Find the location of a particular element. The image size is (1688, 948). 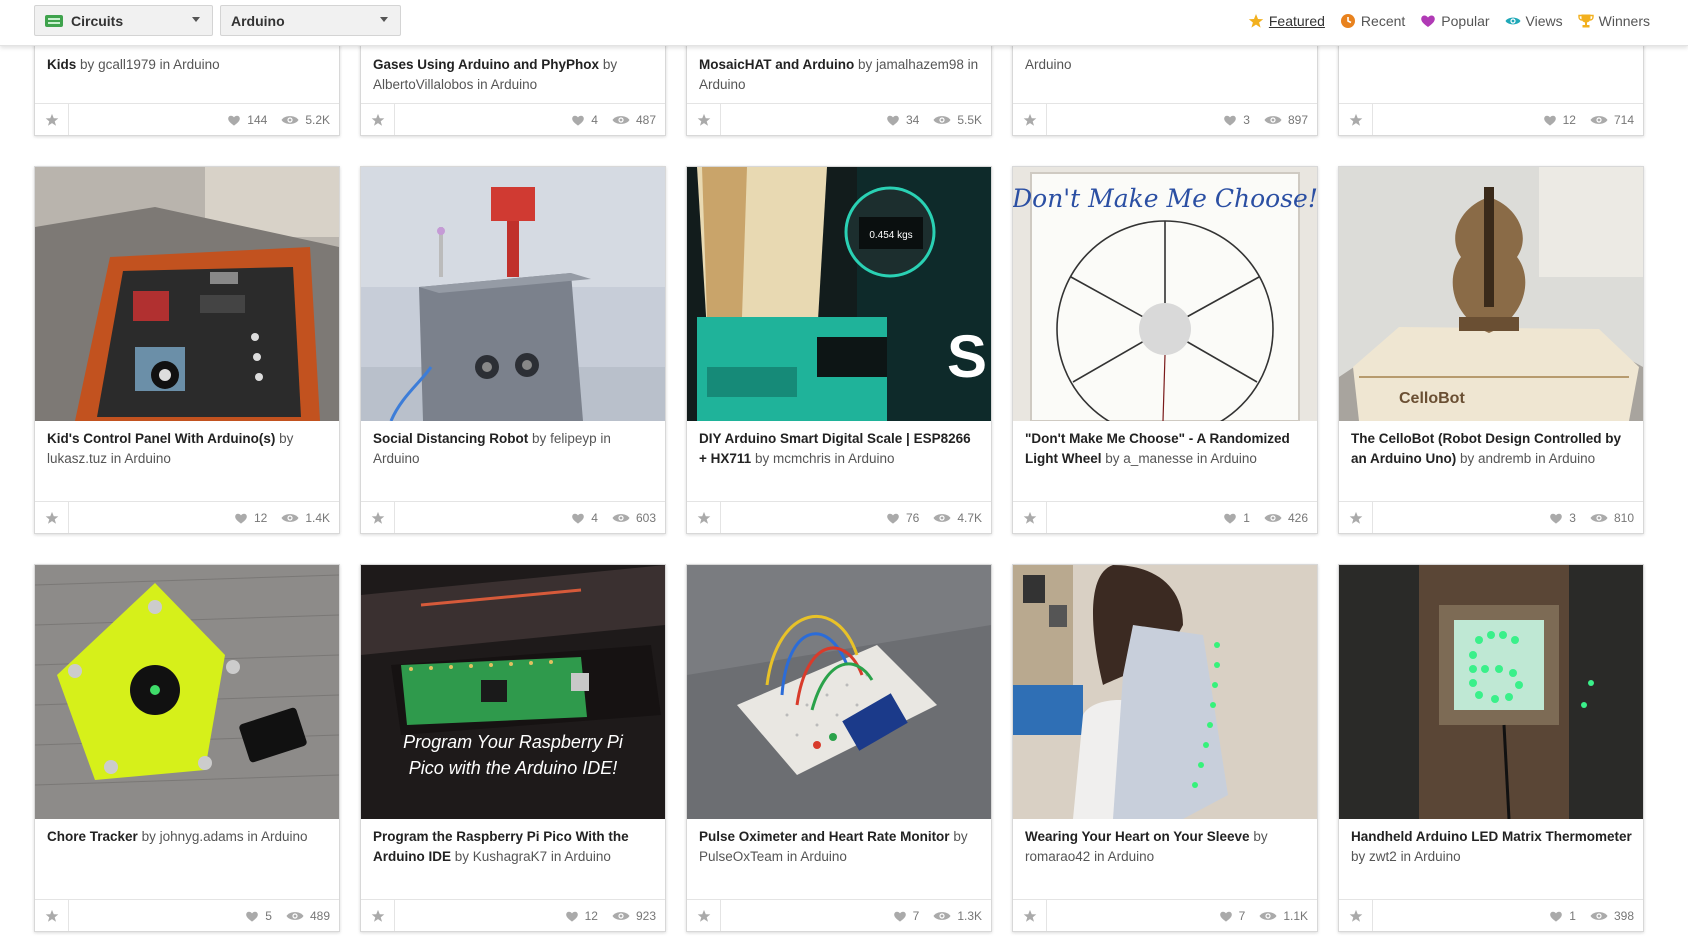

card-author: AlbertoVillalobos is located at coordinates (423, 84).